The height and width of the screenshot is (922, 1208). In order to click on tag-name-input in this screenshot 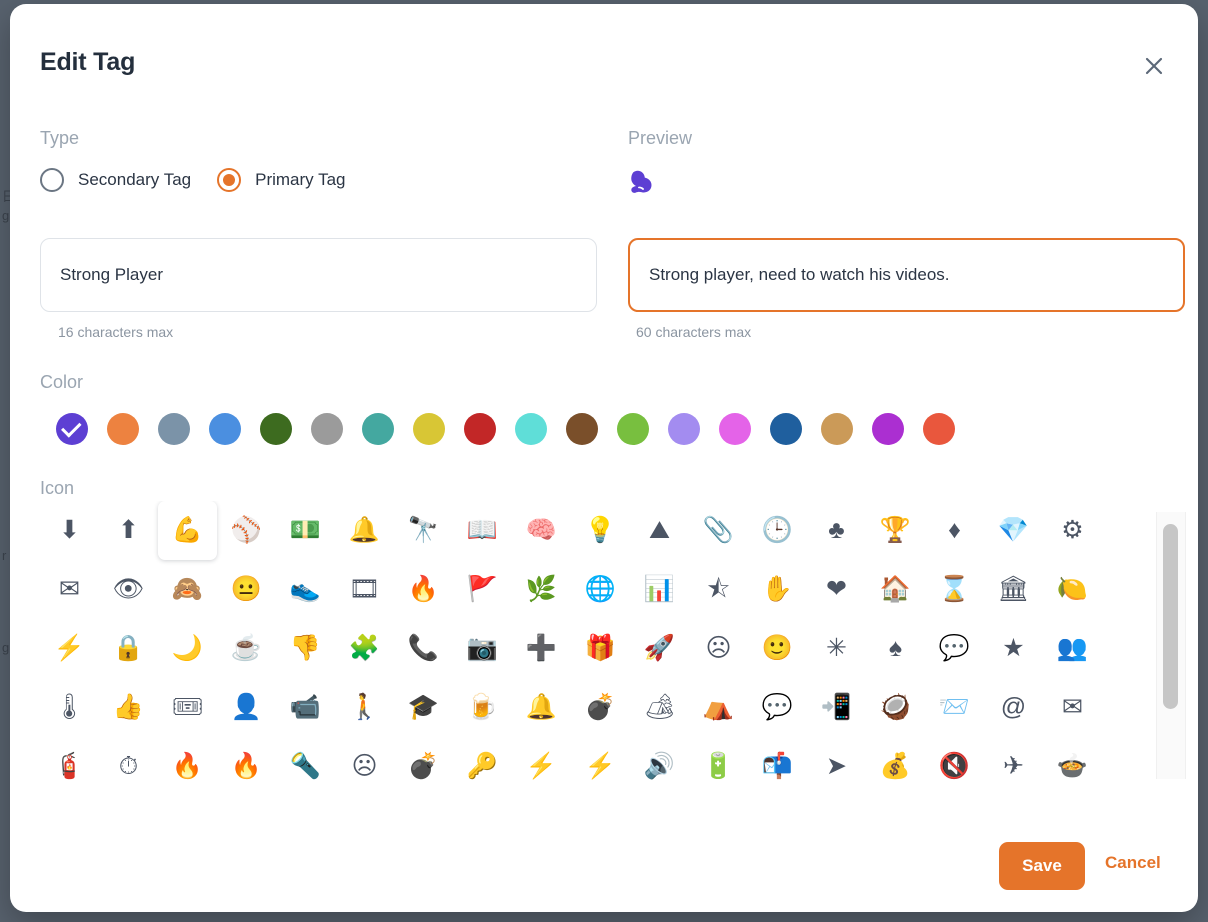, I will do `click(318, 275)`.